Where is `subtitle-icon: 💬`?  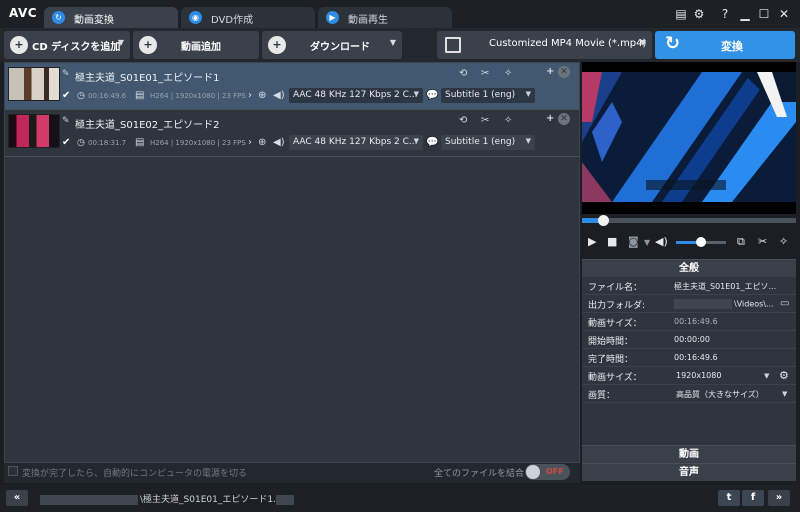 subtitle-icon: 💬 is located at coordinates (432, 142).